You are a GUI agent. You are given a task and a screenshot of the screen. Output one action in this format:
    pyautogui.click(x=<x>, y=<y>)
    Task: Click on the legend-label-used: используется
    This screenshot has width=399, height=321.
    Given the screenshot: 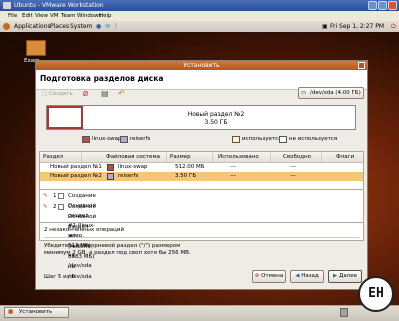 What is the action you would take?
    pyautogui.click(x=262, y=139)
    